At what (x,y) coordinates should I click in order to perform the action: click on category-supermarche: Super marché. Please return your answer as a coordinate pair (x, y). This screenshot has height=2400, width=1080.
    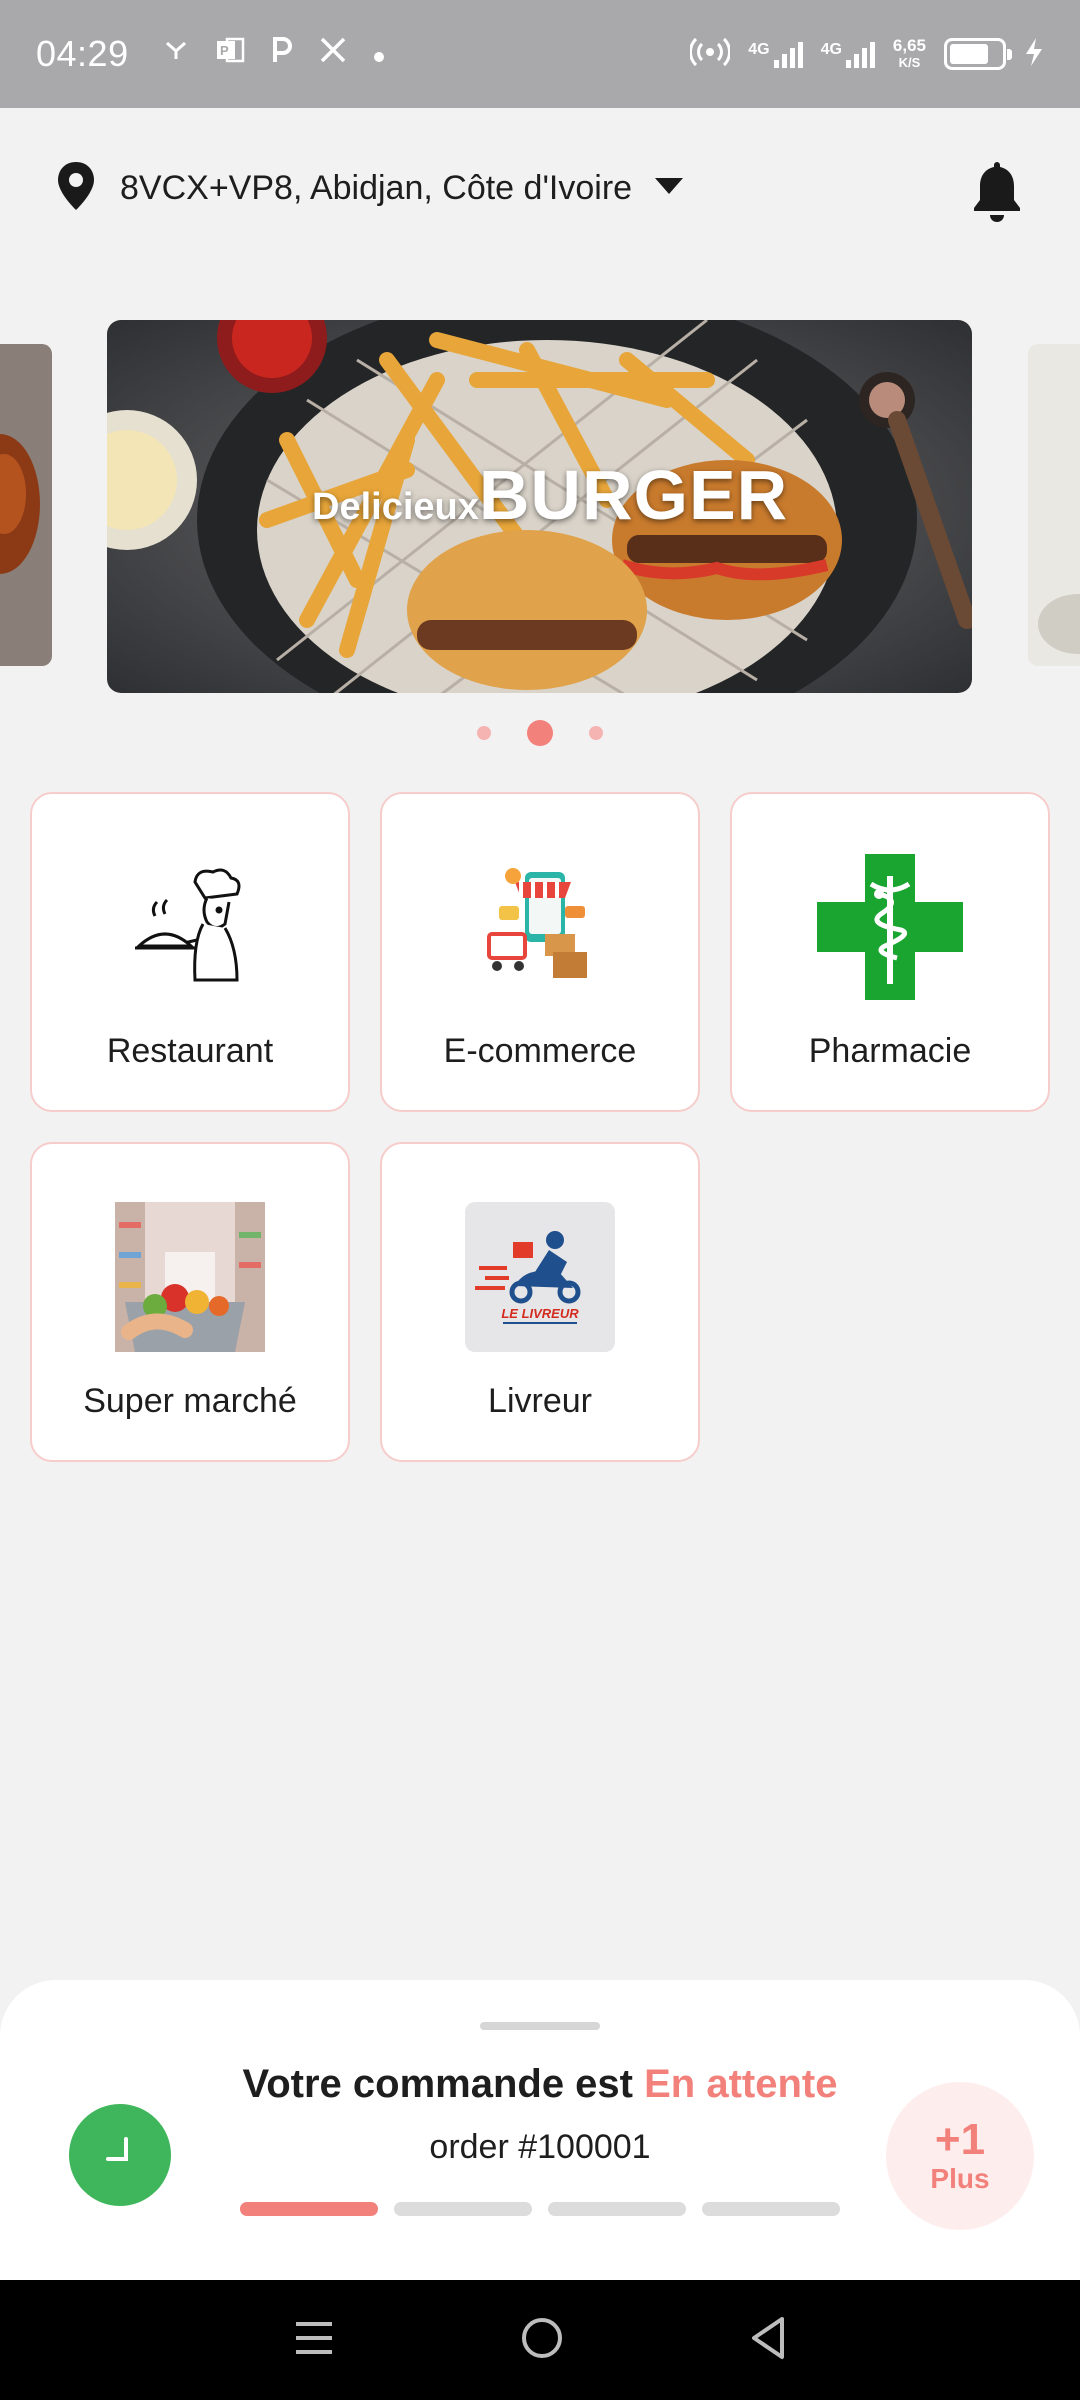
    Looking at the image, I should click on (190, 1302).